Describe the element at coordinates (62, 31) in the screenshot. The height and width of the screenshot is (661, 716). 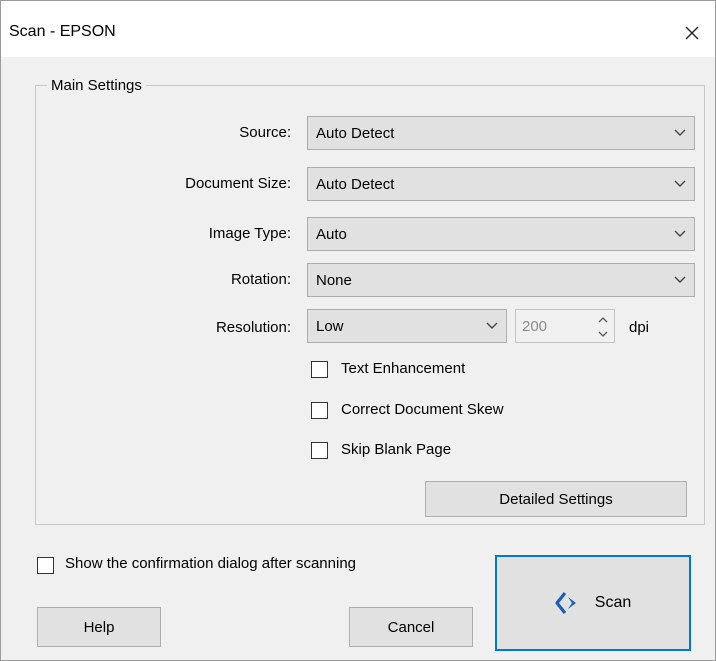
I see `window-title: Scan - EPSON` at that location.